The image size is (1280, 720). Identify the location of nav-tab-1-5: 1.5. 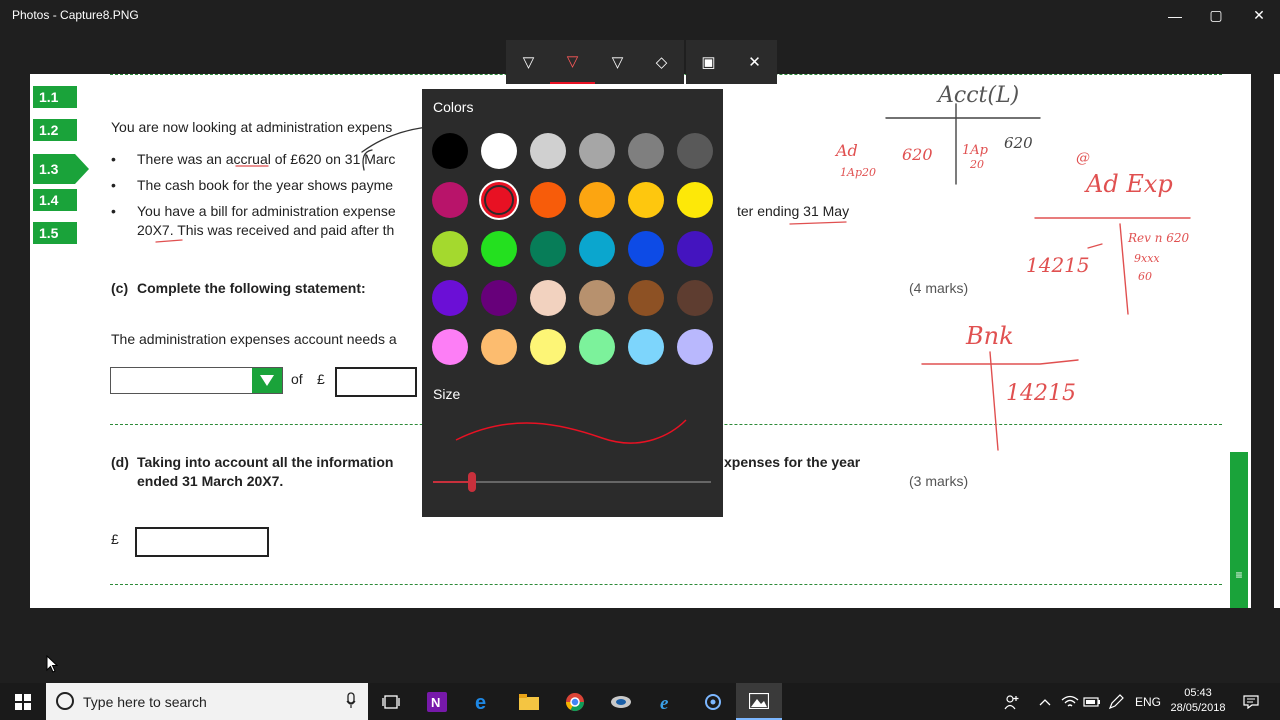
(55, 233).